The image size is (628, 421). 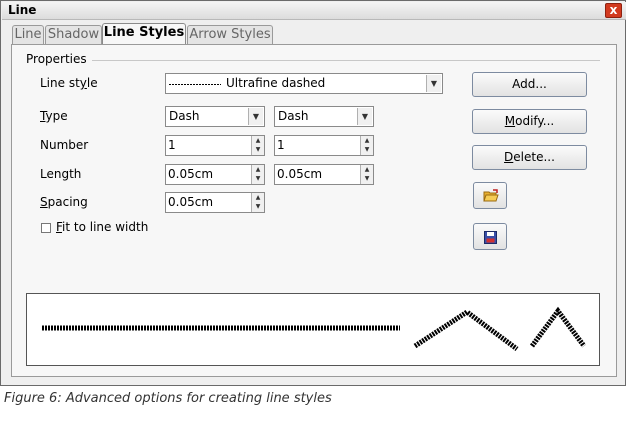 I want to click on load-line-styles-button, so click(x=490, y=195).